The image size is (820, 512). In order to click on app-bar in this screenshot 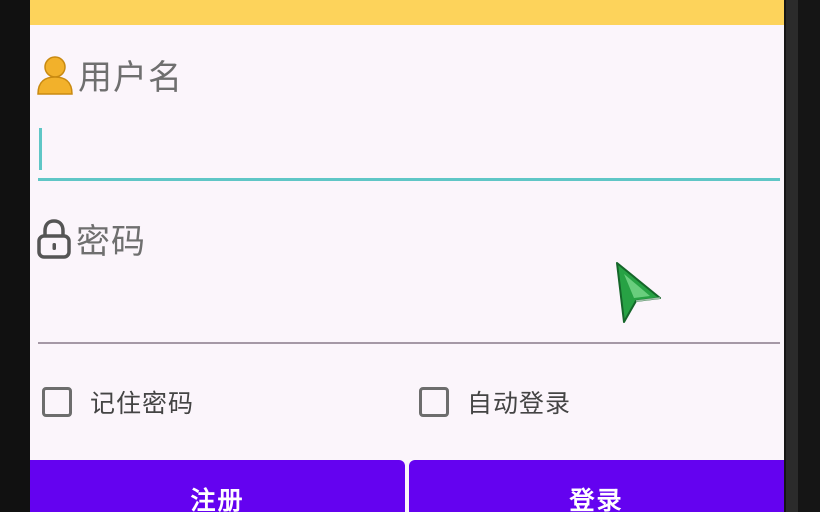, I will do `click(407, 12)`.